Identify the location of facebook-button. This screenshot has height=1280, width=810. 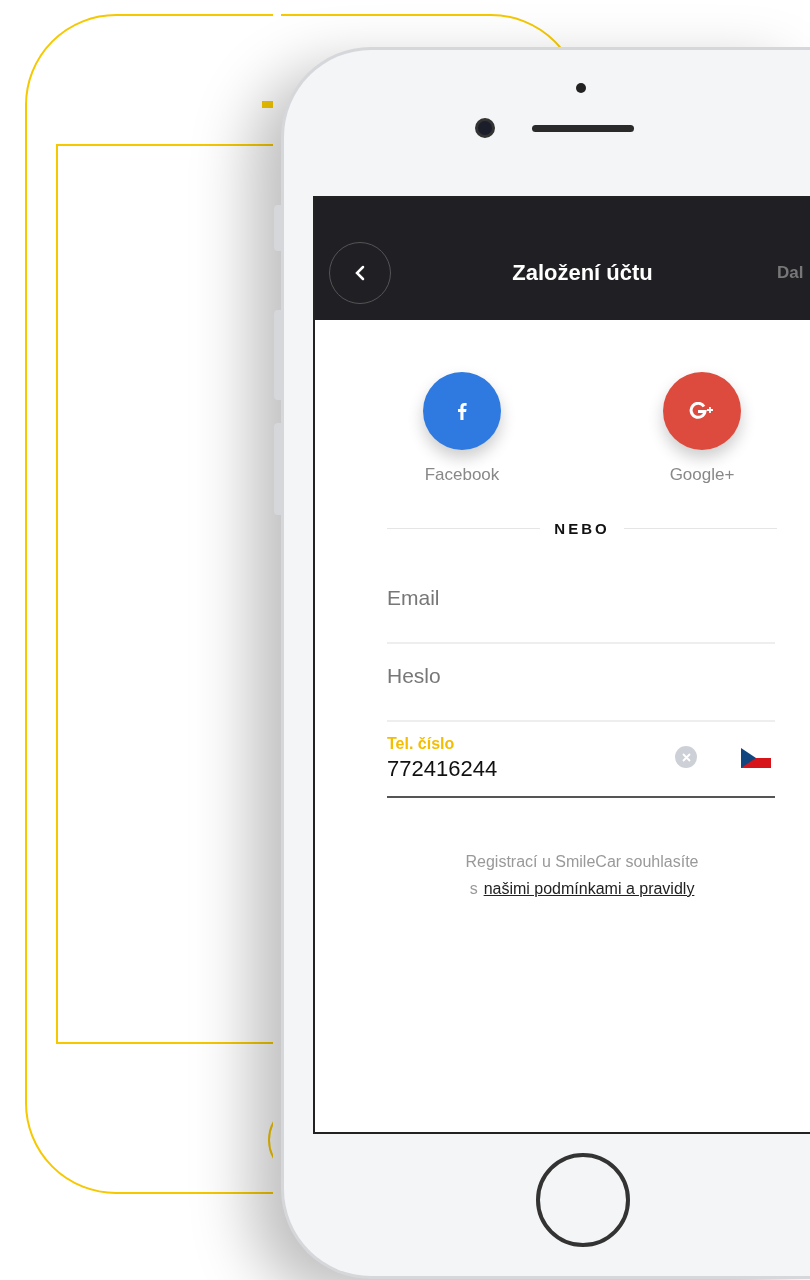
(462, 411).